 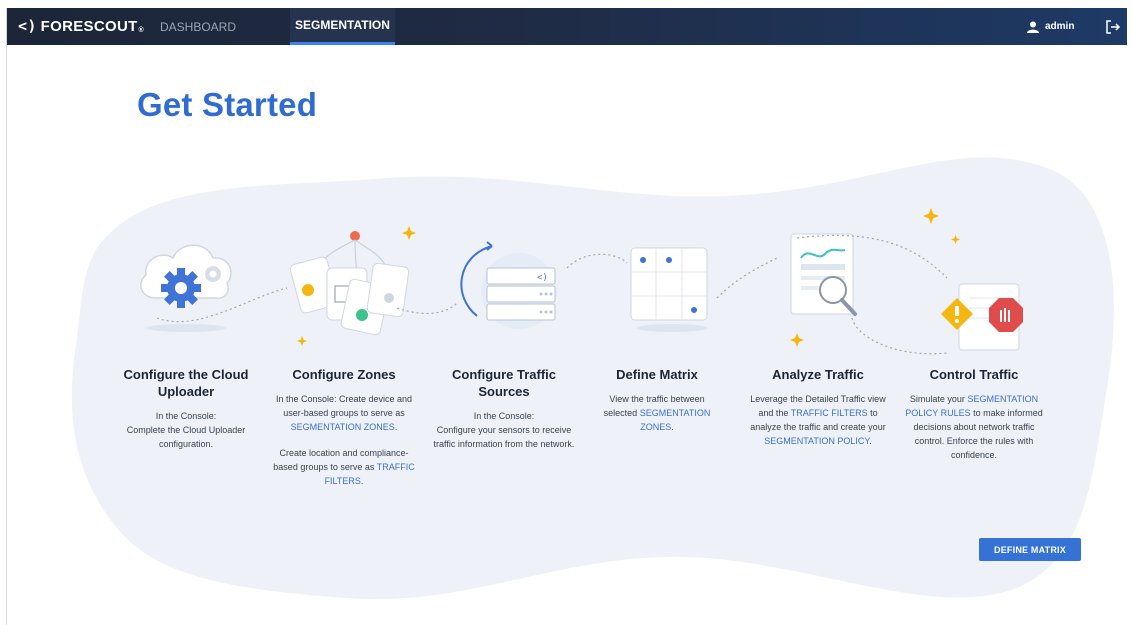 What do you see at coordinates (342, 26) in the screenshot?
I see `tab-segmentation: SEGMENTATION` at bounding box center [342, 26].